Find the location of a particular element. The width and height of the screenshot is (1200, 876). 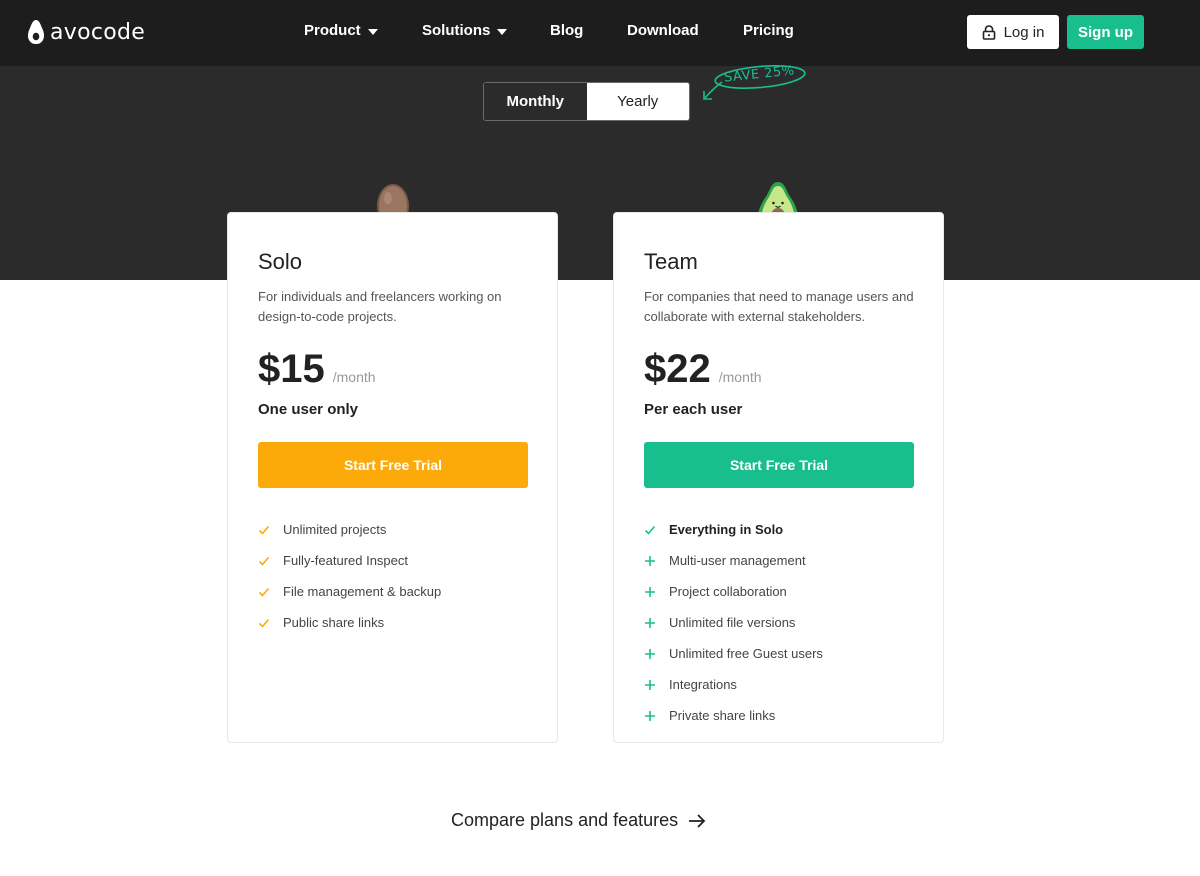

lock-icon is located at coordinates (988, 32).